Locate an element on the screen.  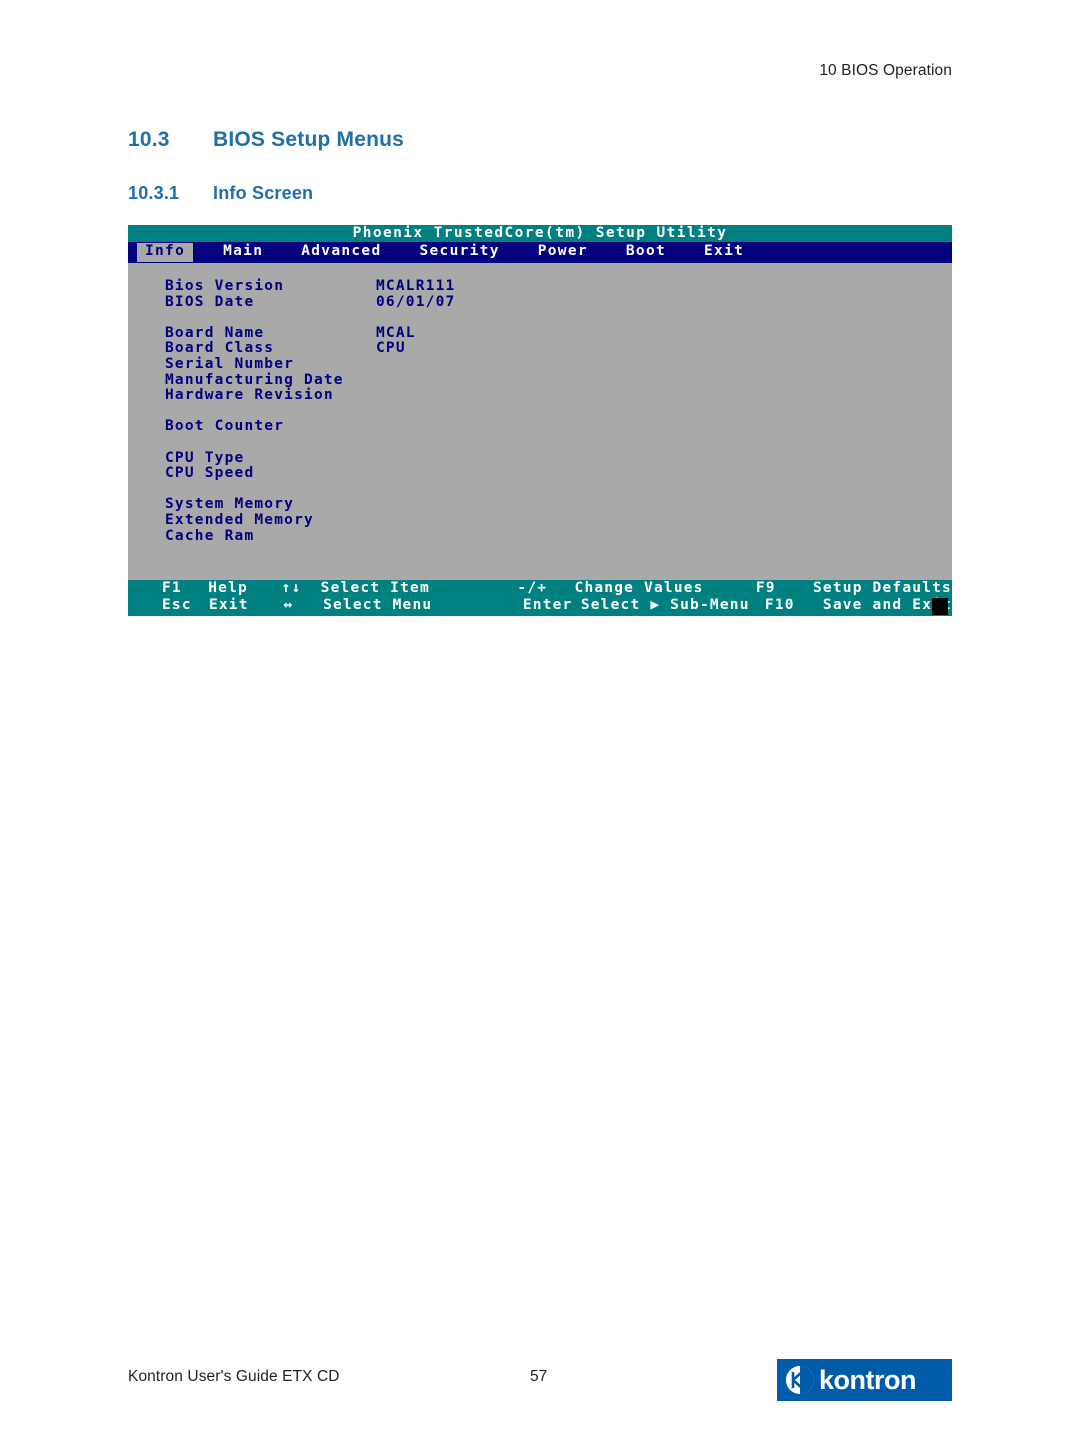
info-row-cpu-type: CPU Type is located at coordinates (540, 458).